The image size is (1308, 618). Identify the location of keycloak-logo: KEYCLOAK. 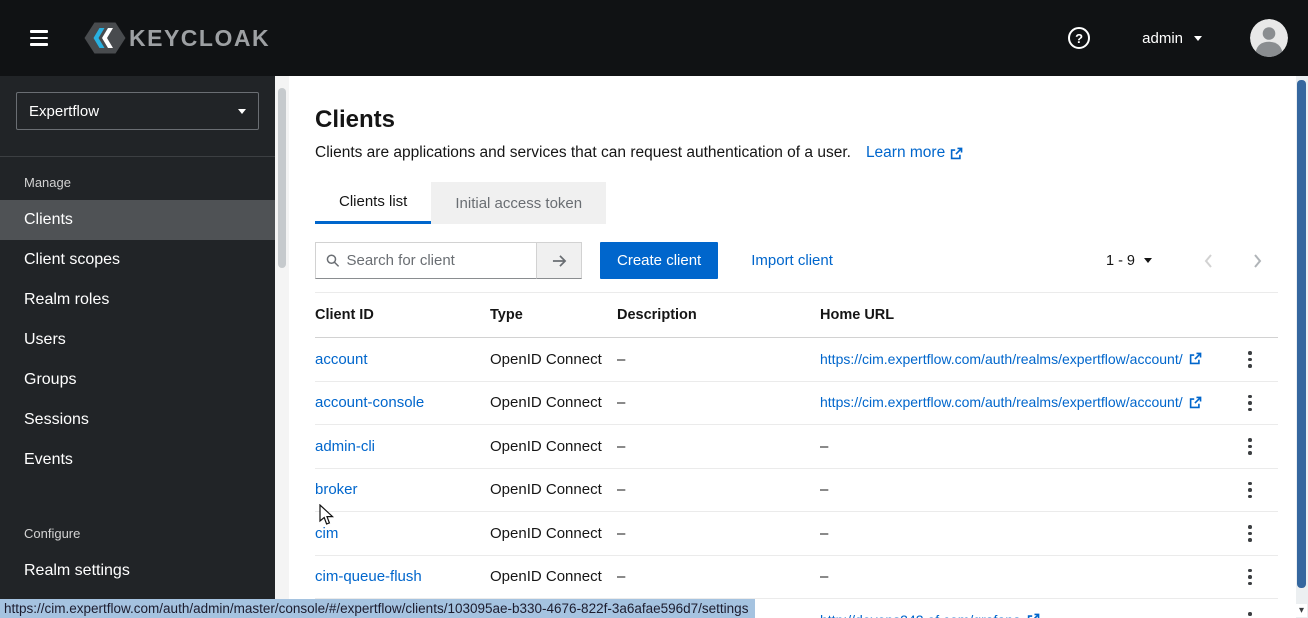
(177, 38).